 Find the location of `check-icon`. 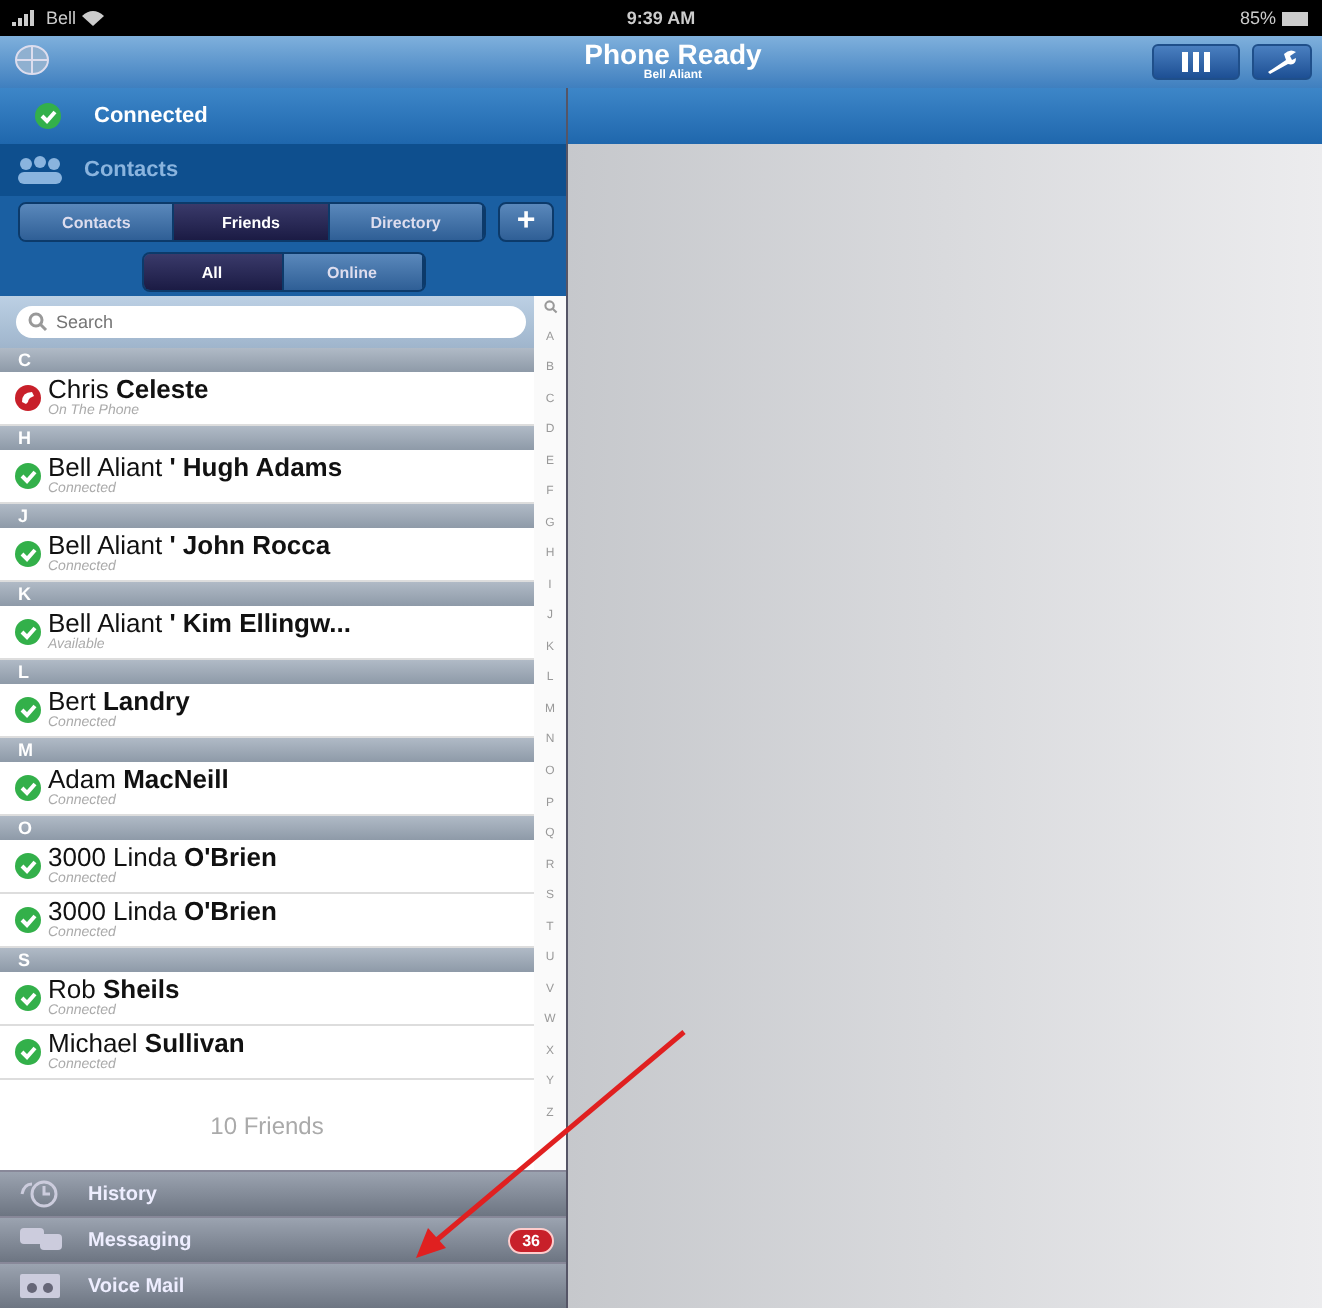

check-icon is located at coordinates (48, 116).